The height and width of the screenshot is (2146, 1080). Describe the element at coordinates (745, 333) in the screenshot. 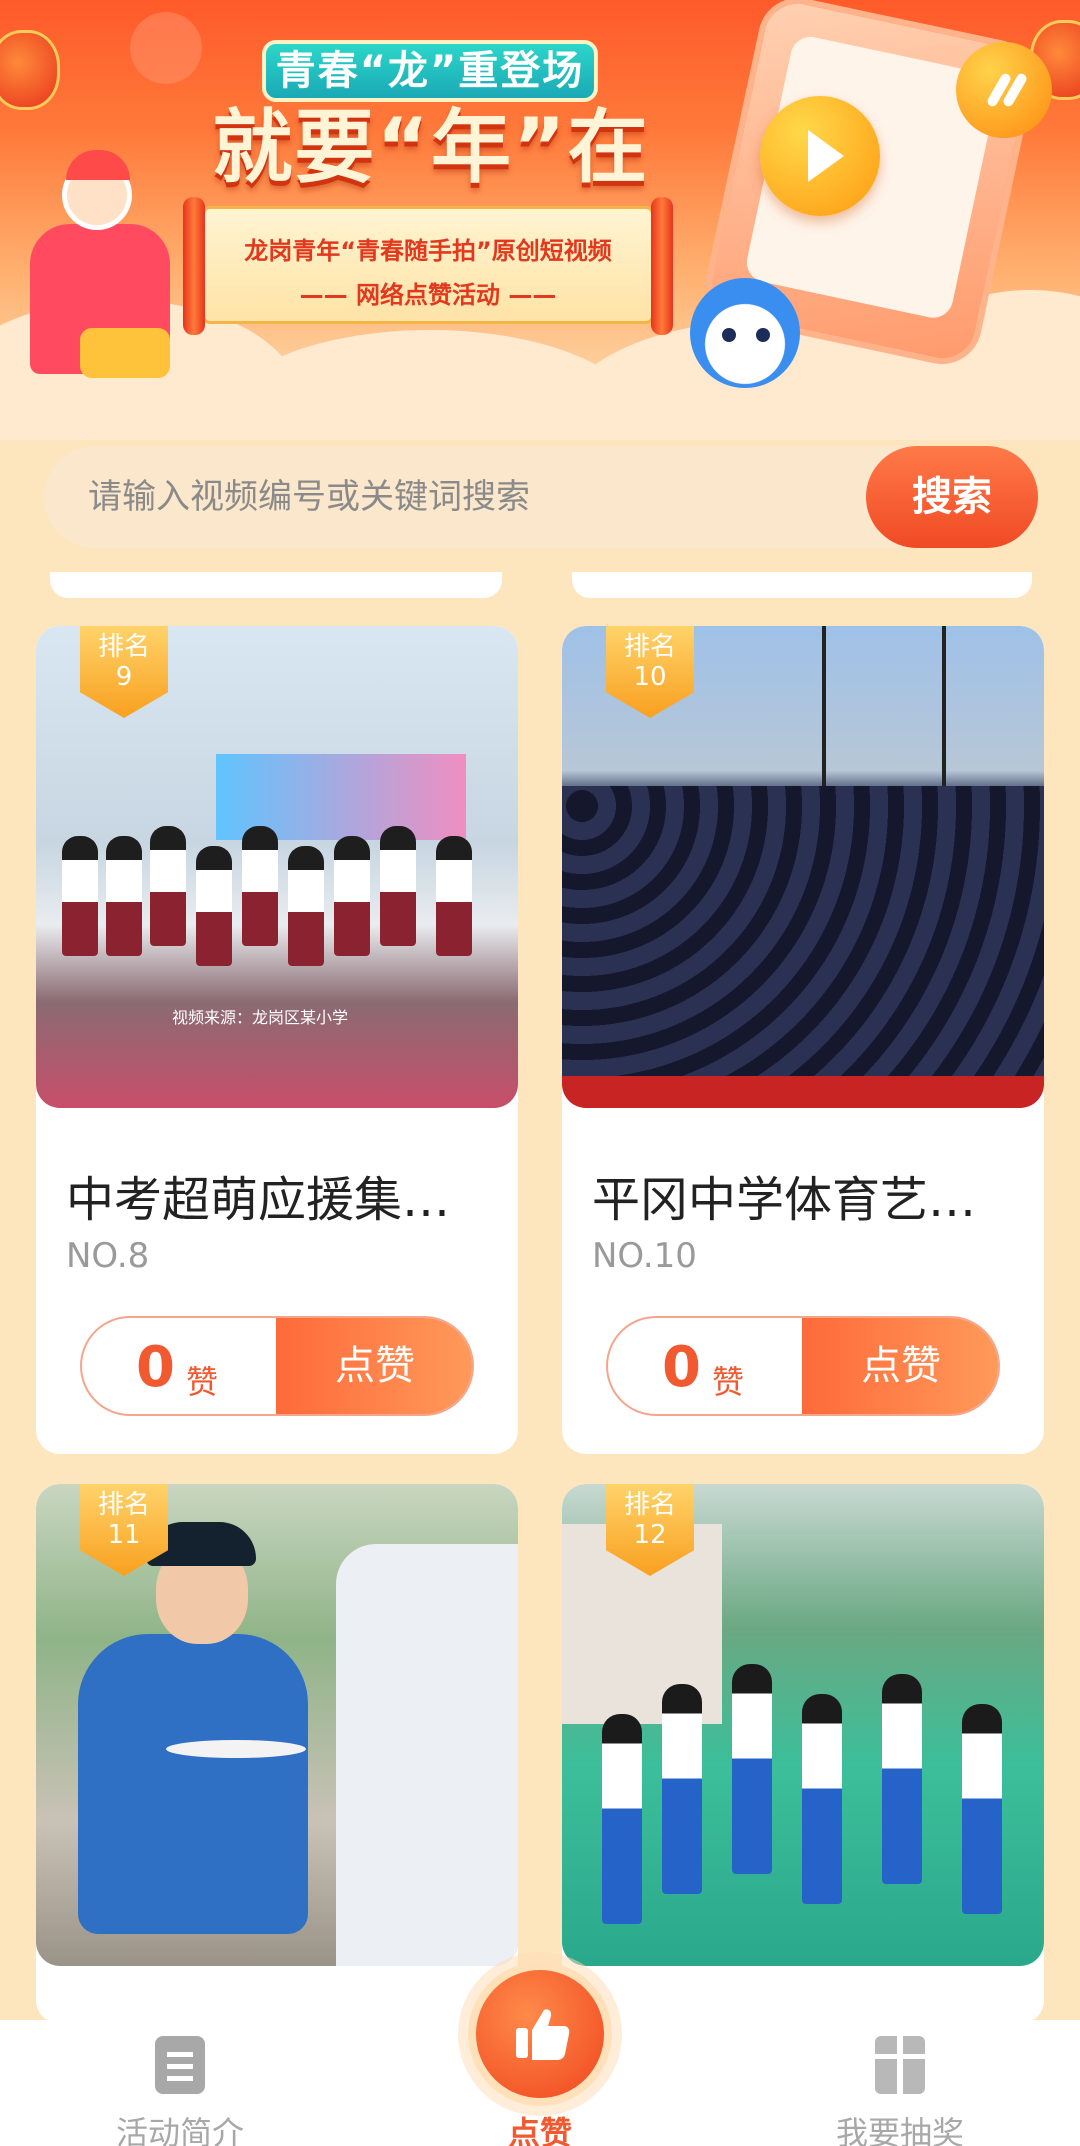

I see `mascot-illustration` at that location.